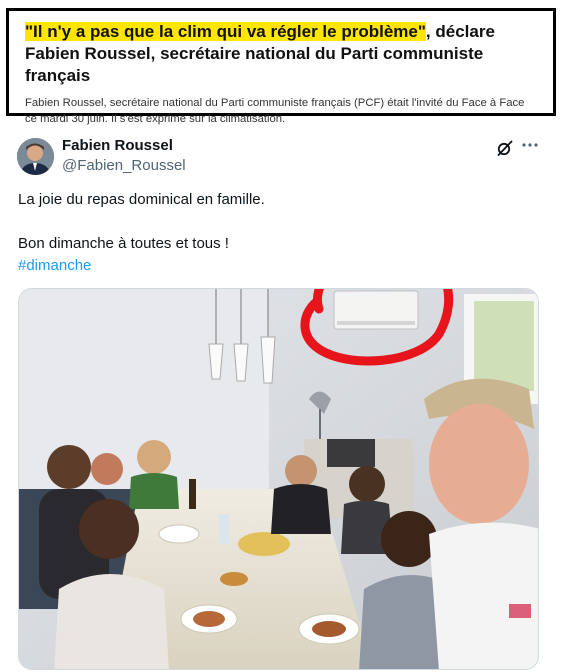  Describe the element at coordinates (530, 145) in the screenshot. I see `more-icon` at that location.